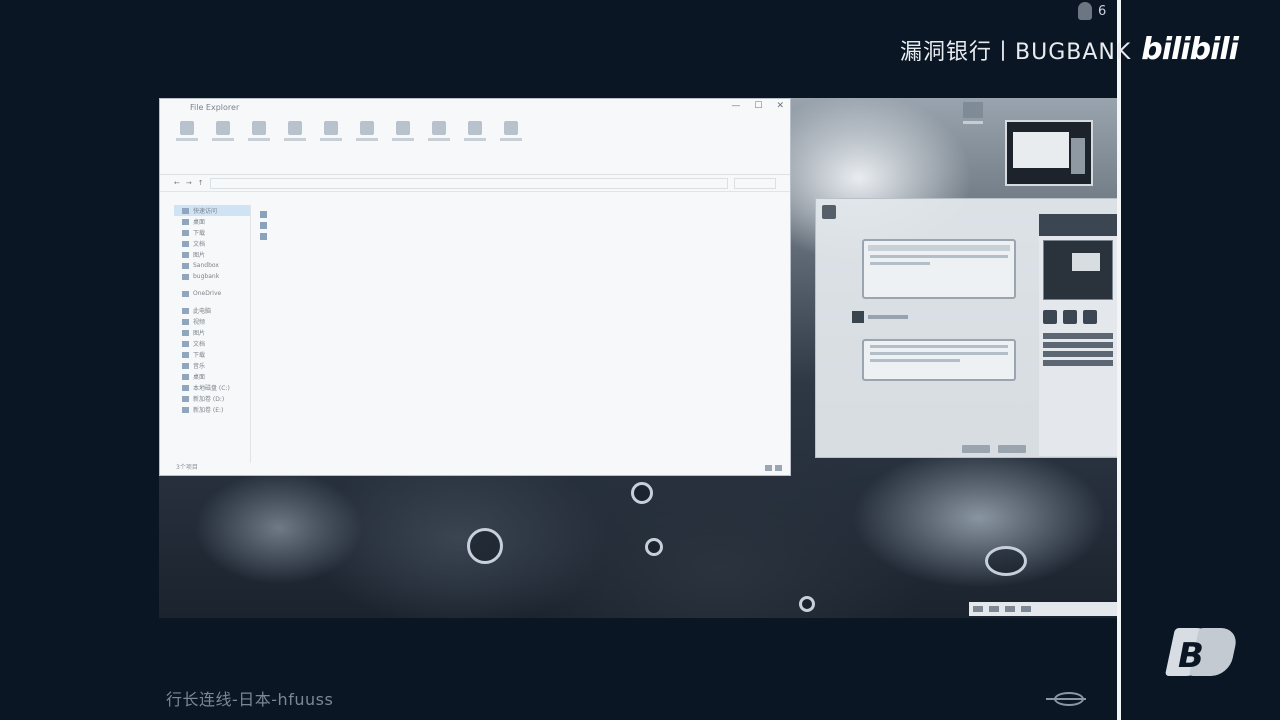 This screenshot has width=1280, height=720. What do you see at coordinates (189, 183) in the screenshot?
I see `forward-icon: →` at bounding box center [189, 183].